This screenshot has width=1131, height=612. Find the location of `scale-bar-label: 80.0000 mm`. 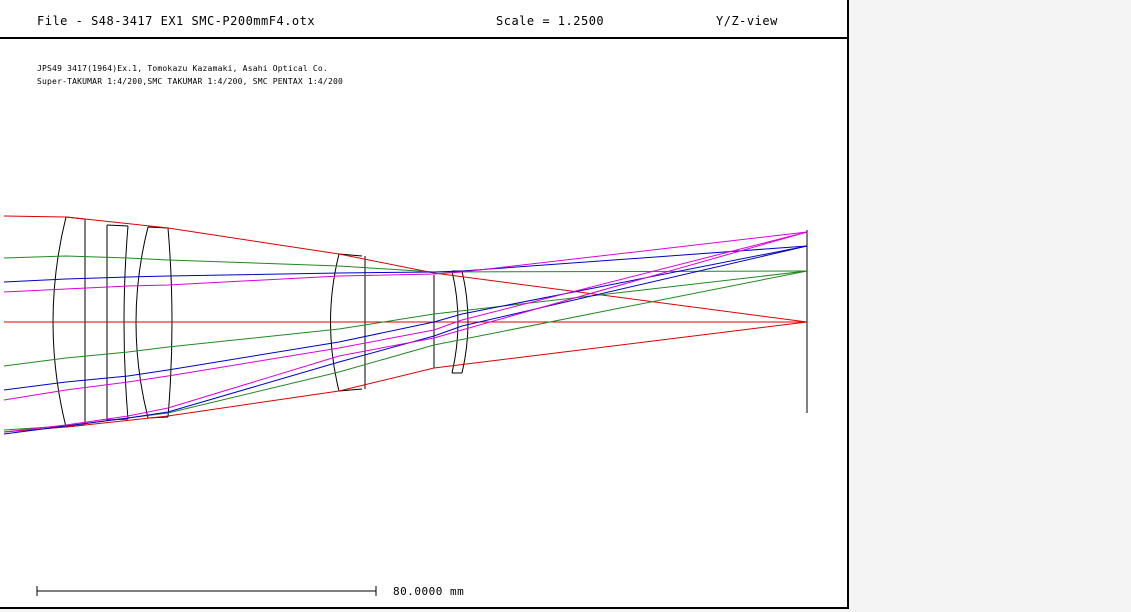

scale-bar-label: 80.0000 mm is located at coordinates (429, 591).